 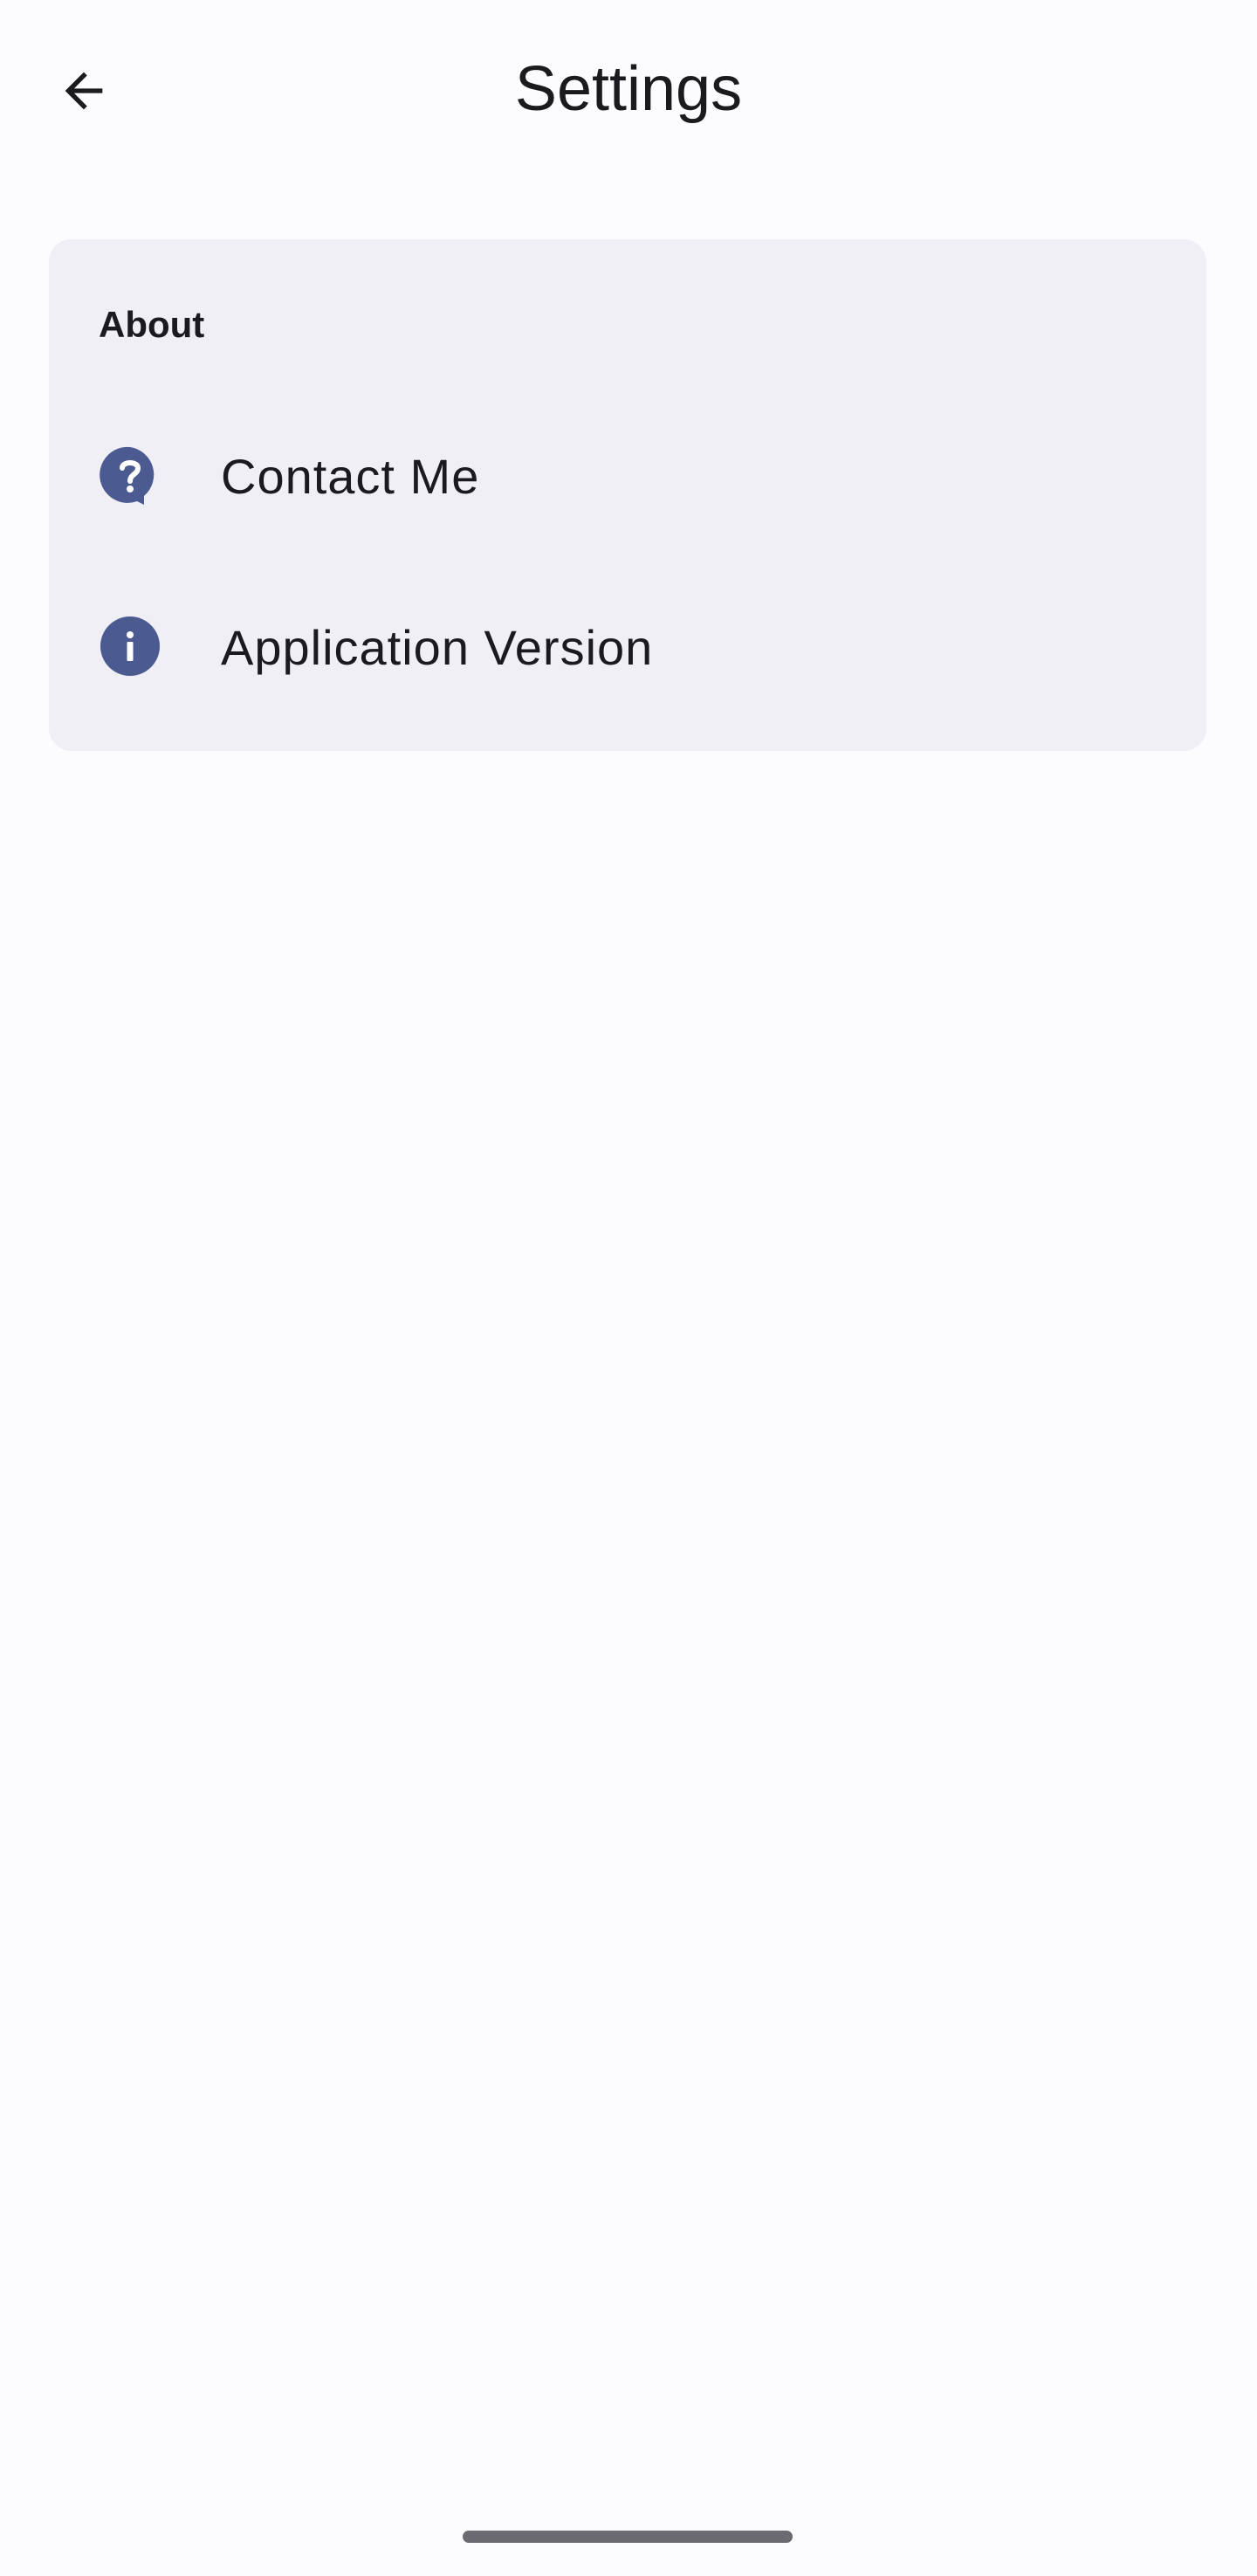 I want to click on section-header-about: About, so click(x=152, y=324).